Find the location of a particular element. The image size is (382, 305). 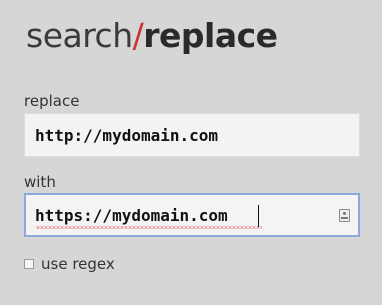

replace-field is located at coordinates (192, 135).